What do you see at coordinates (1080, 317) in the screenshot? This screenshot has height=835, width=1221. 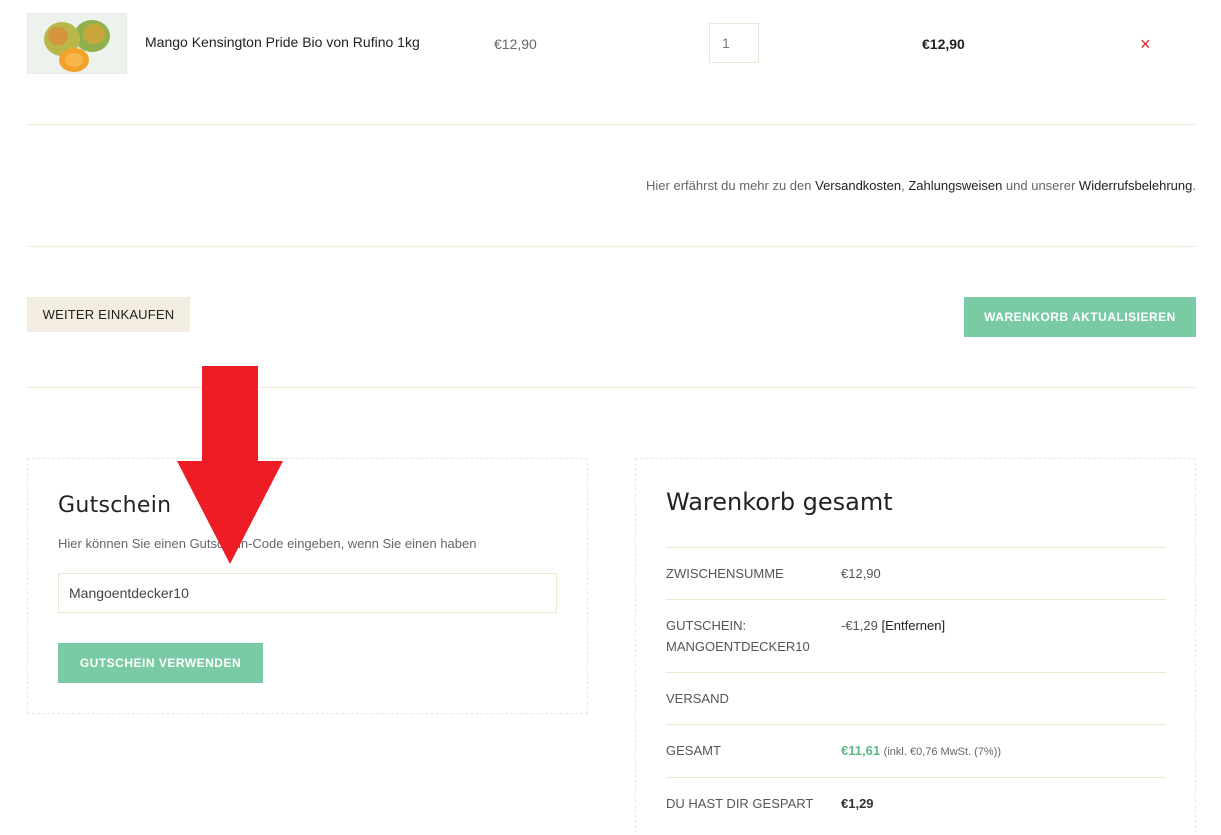 I see `update-cart-button: WARENKORB AKTUALISIEREN` at bounding box center [1080, 317].